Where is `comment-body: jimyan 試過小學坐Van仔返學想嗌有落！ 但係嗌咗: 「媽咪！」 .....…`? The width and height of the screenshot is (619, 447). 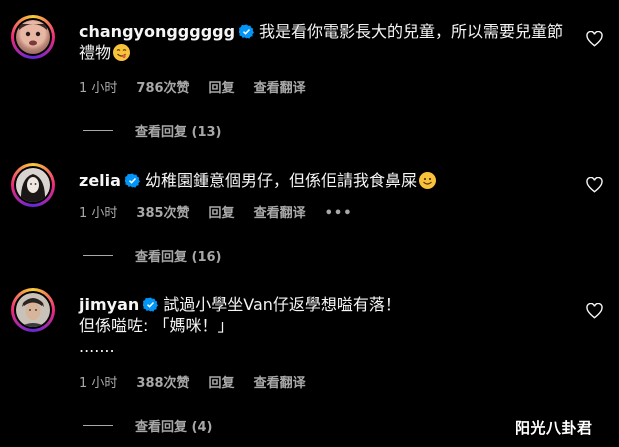
comment-body: jimyan 試過小學坐Van仔返學想嗌有落！ 但係嗌咗: 「媽咪！」 .....… is located at coordinates (329, 325).